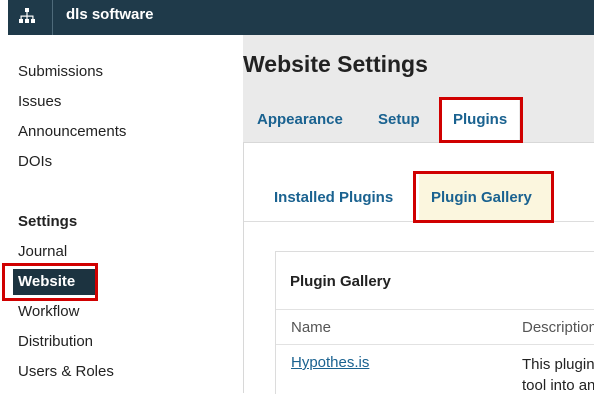 The image size is (594, 396). I want to click on sidebar-item-distribution: Distribution, so click(55, 341).